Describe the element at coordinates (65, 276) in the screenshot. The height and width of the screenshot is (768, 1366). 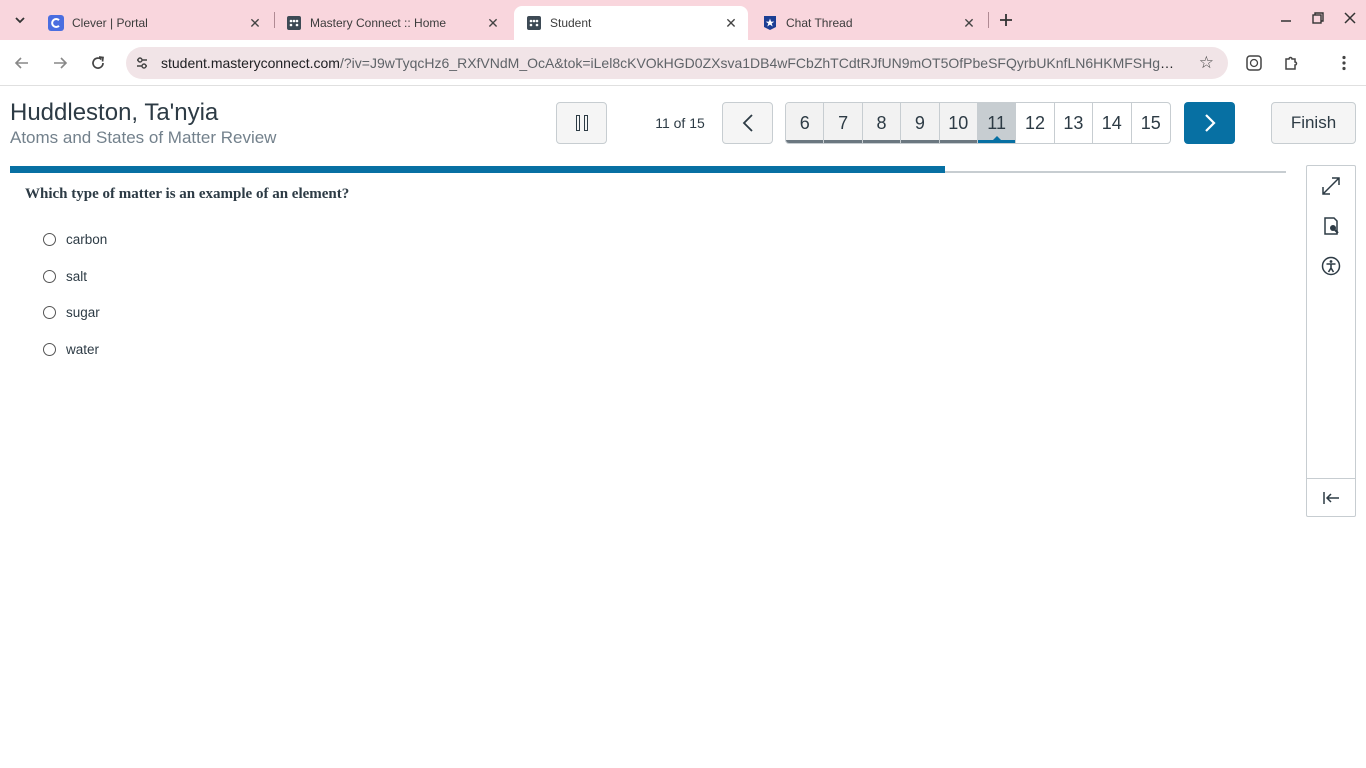
I see `answer-option: salt` at that location.